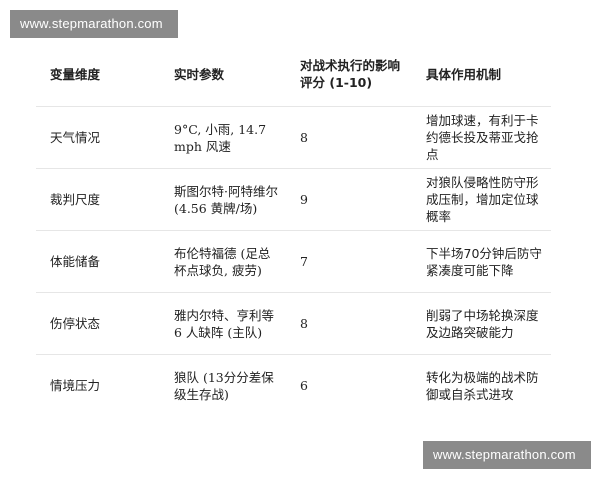 The image size is (600, 480). What do you see at coordinates (482, 199) in the screenshot?
I see `cell-mechanism: 对狼队侵略性防守形成压制，增加定位球概率` at bounding box center [482, 199].